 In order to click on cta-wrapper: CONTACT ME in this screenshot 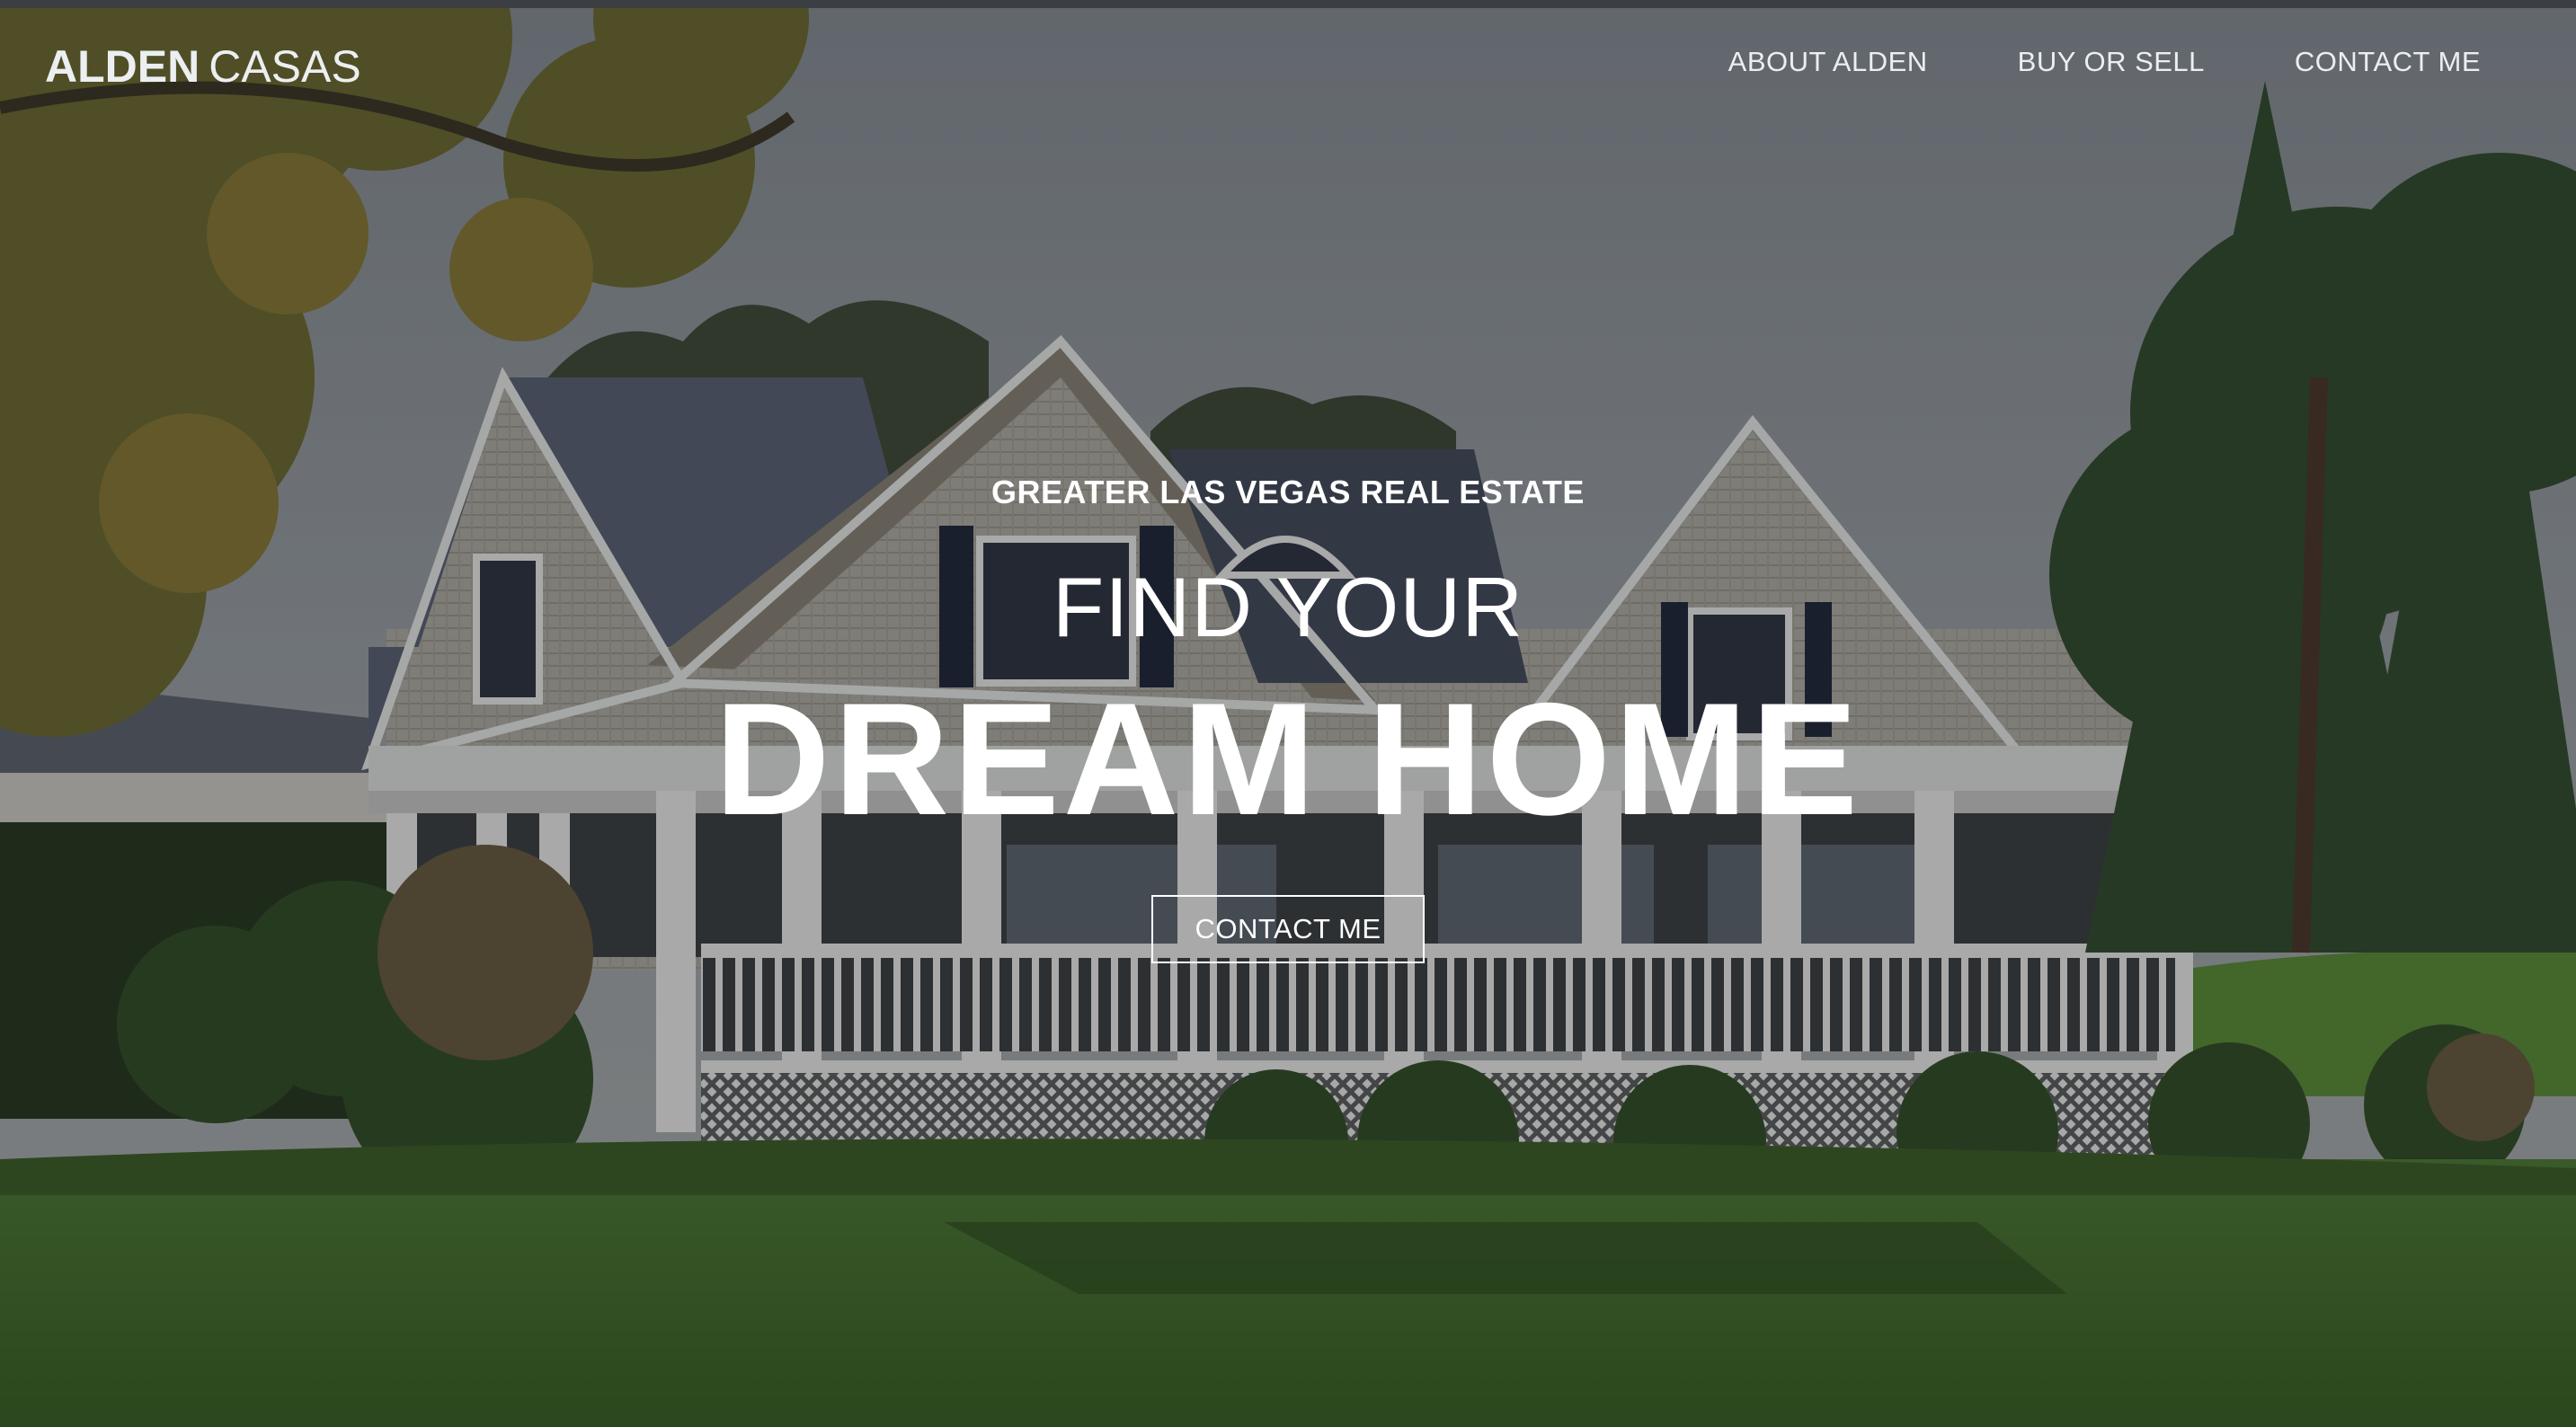, I will do `click(1288, 929)`.